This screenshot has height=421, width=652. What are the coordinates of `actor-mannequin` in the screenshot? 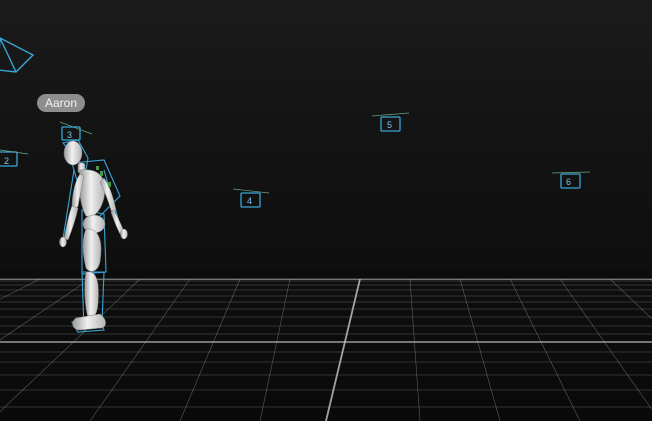 It's located at (93, 236).